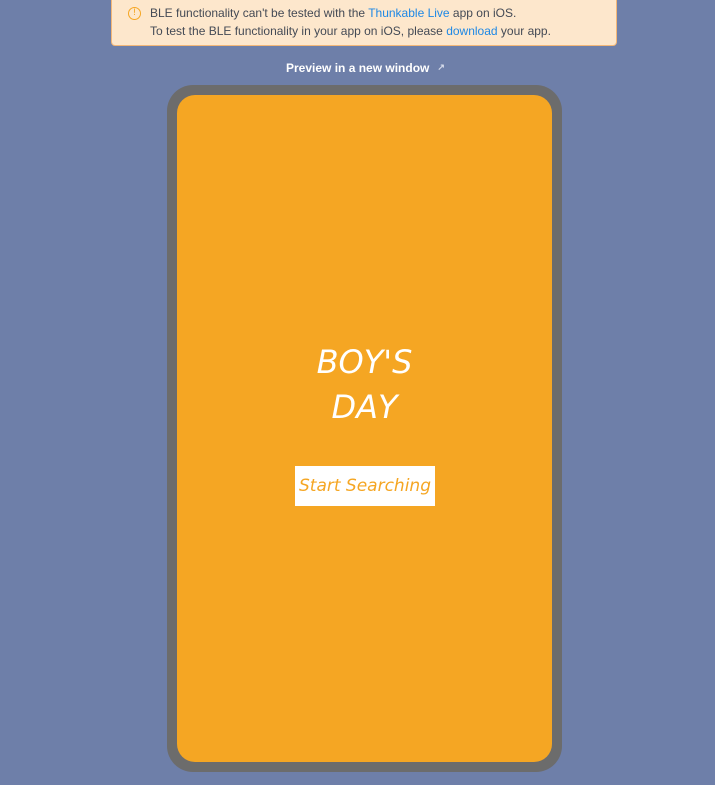 The width and height of the screenshot is (715, 785). What do you see at coordinates (365, 486) in the screenshot?
I see `start-searching-button: Start Searching` at bounding box center [365, 486].